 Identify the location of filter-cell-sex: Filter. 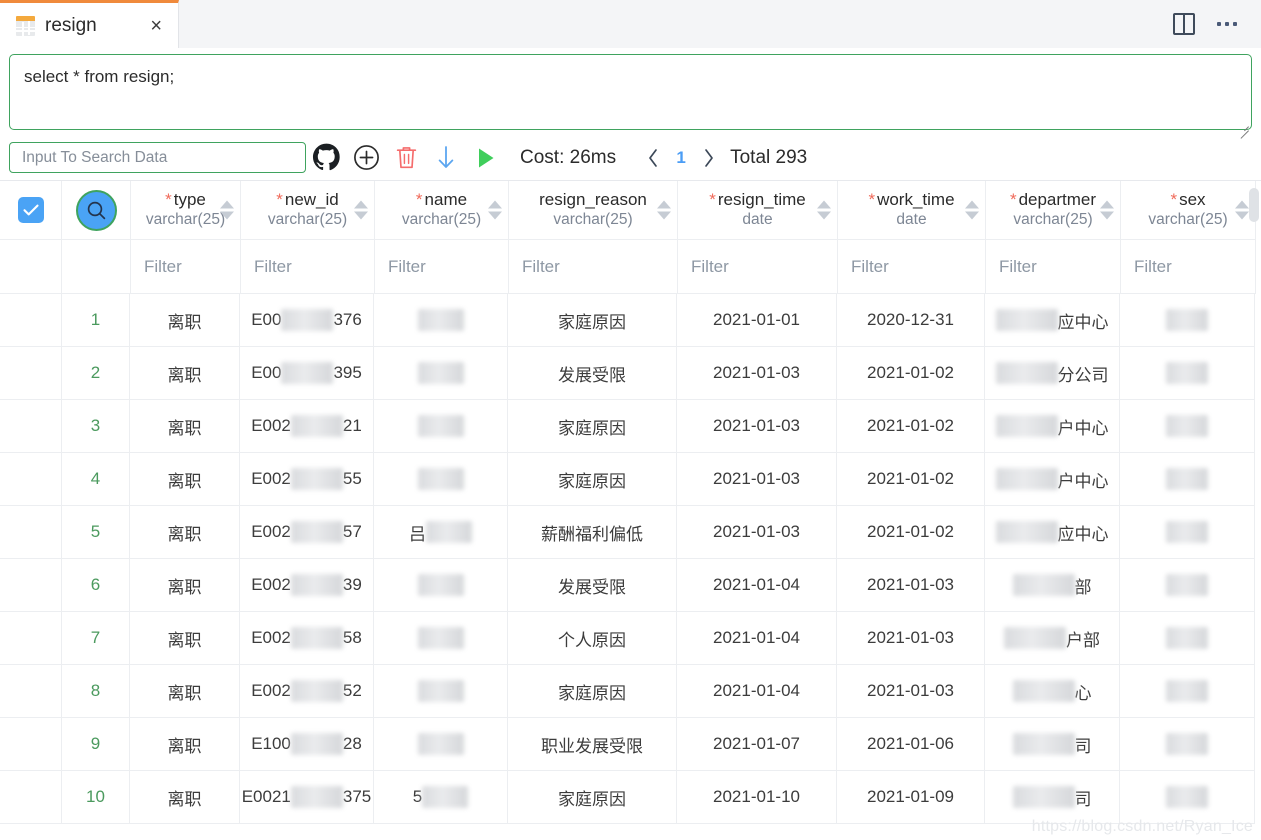
(1188, 267).